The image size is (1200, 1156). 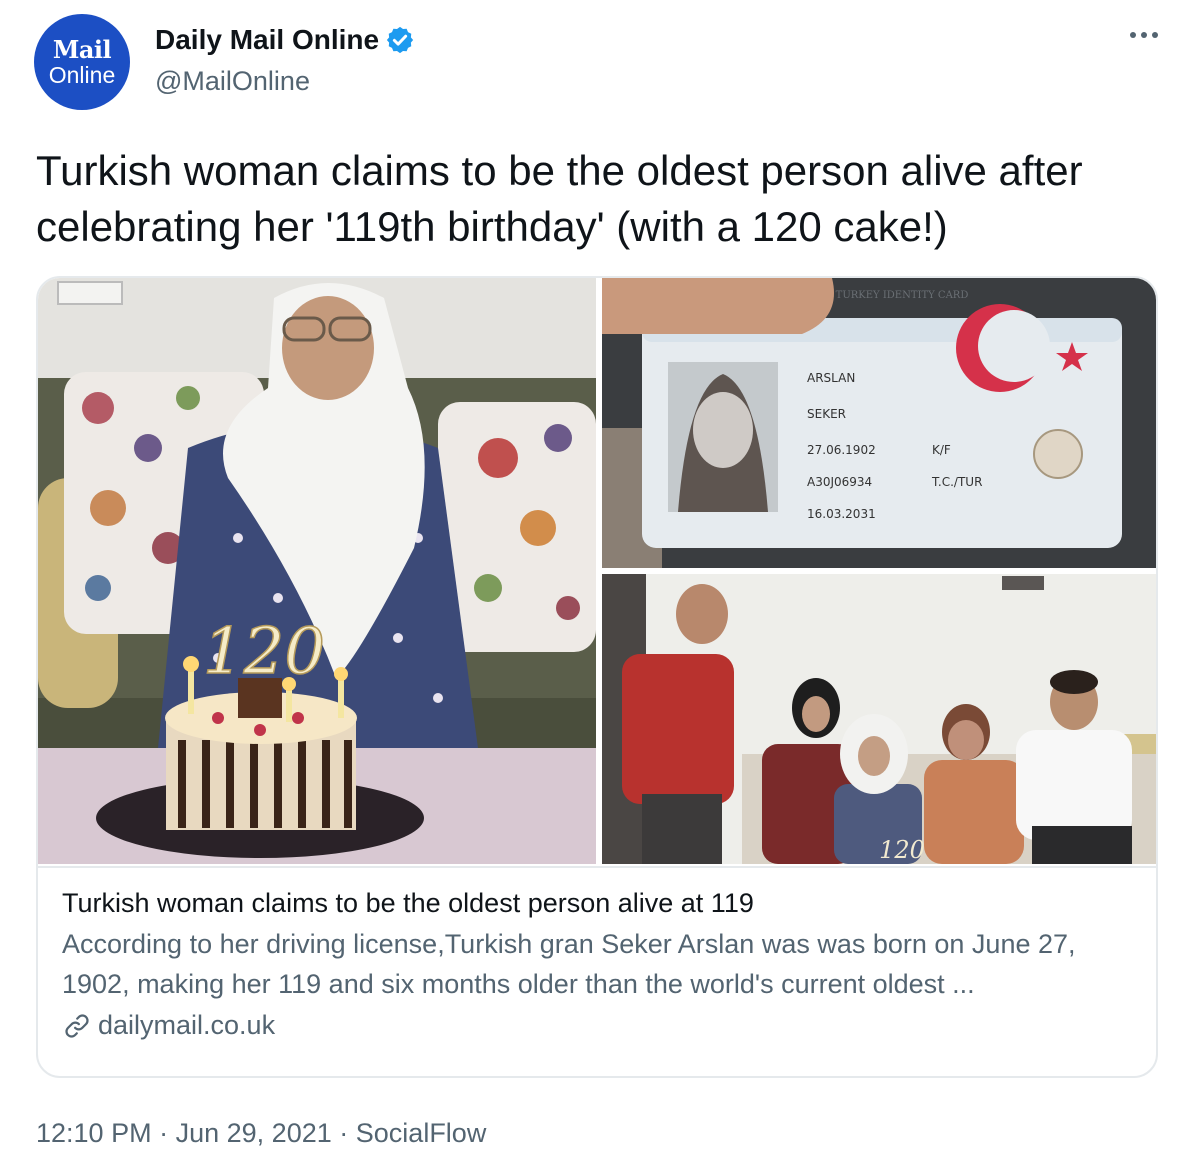 I want to click on id-birth-date: 27.06.1902, so click(x=841, y=450).